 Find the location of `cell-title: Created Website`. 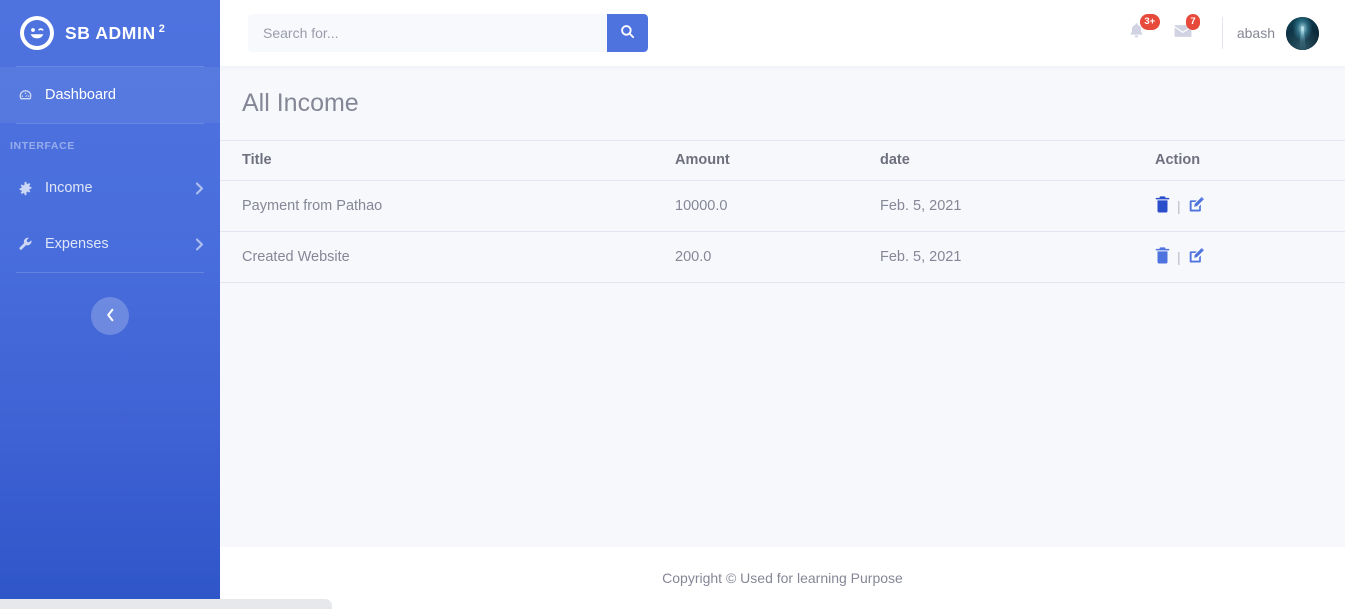

cell-title: Created Website is located at coordinates (443, 257).